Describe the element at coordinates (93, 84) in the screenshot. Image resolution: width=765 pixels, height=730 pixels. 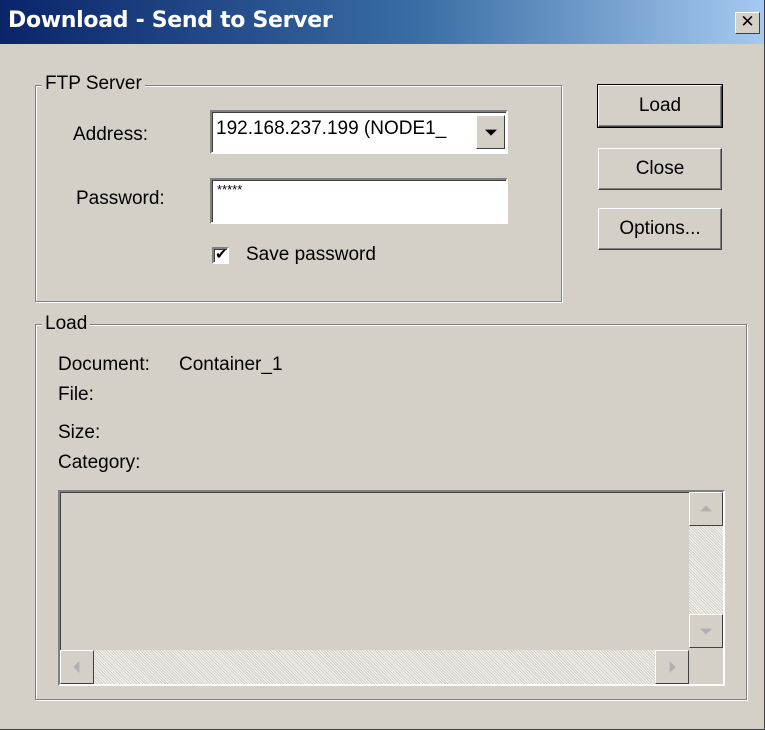
I see `ftp-server-group-title: FTP Server` at that location.